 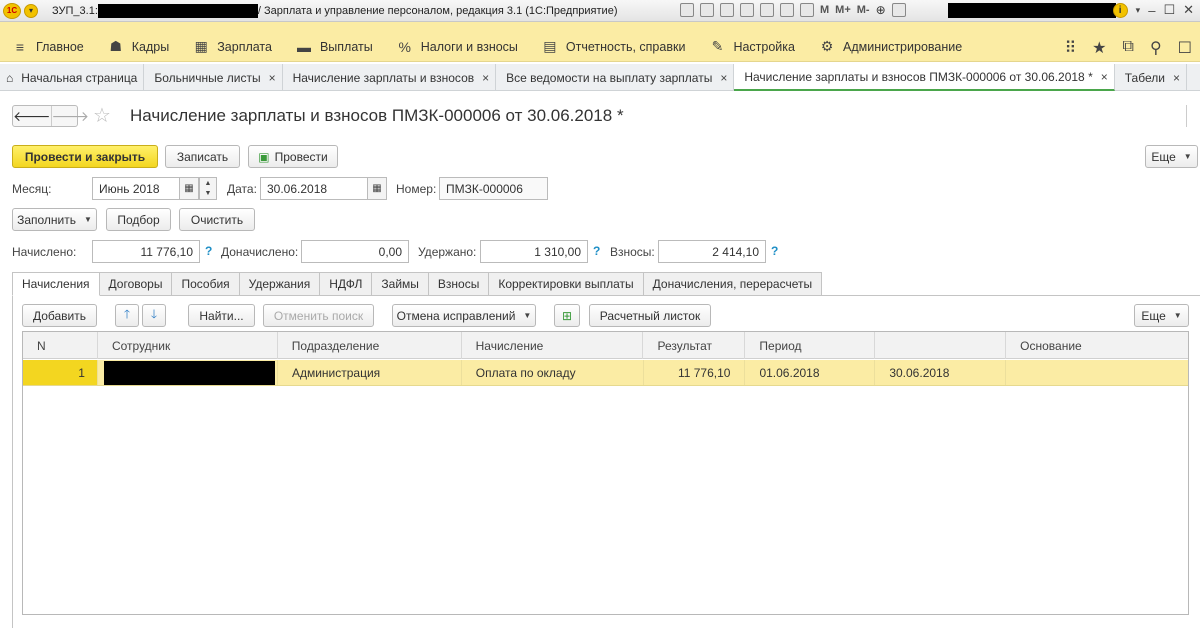 I want to click on cell-department: Администрация, so click(x=370, y=372).